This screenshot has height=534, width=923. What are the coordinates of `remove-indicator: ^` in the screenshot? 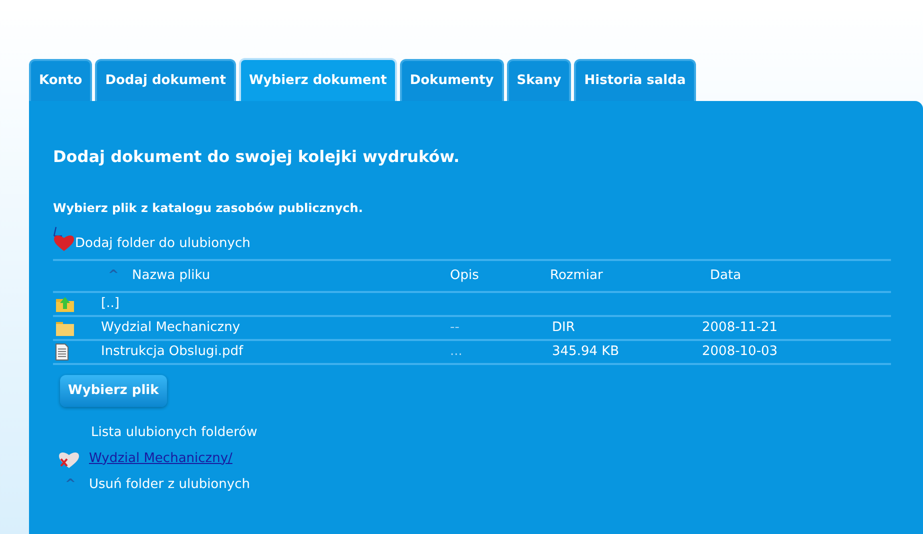 It's located at (71, 485).